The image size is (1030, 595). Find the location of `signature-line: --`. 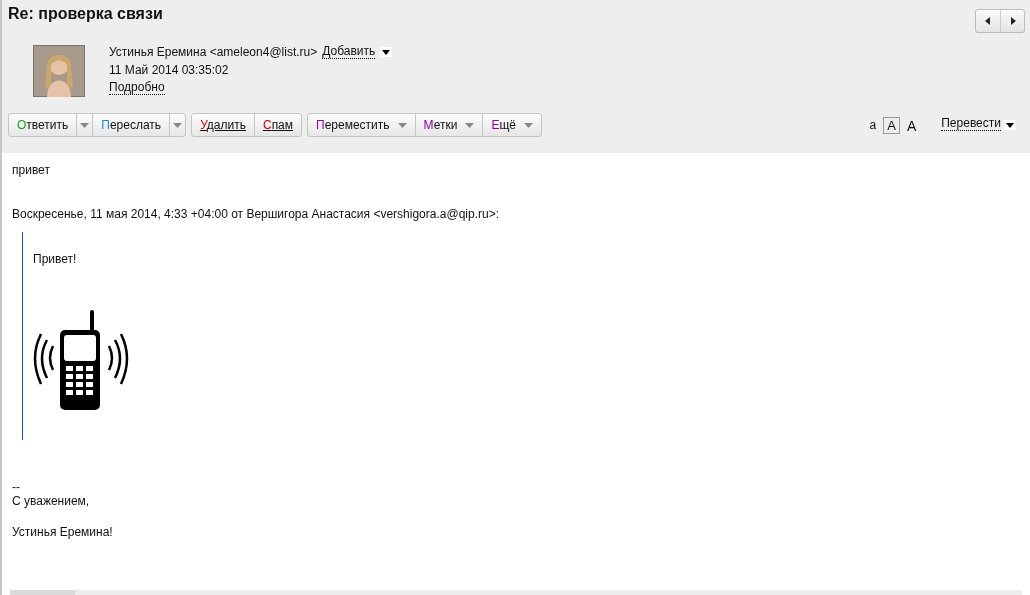

signature-line: -- is located at coordinates (16, 487).